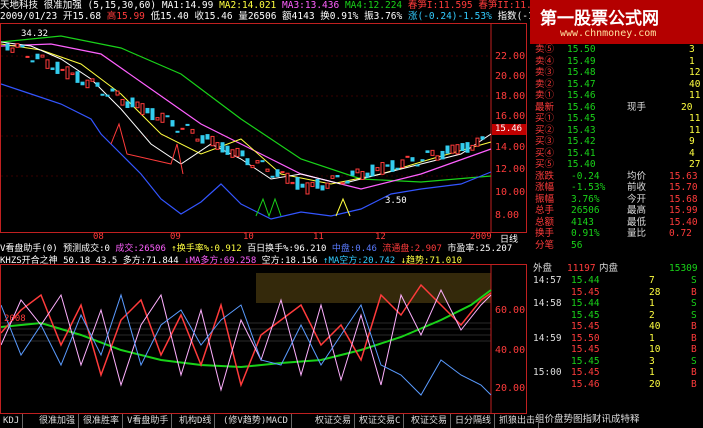 The width and height of the screenshot is (703, 428). Describe the element at coordinates (616, 22) in the screenshot. I see `watermark-logo: 第一股票公式网 www.chnmoney.com` at that location.